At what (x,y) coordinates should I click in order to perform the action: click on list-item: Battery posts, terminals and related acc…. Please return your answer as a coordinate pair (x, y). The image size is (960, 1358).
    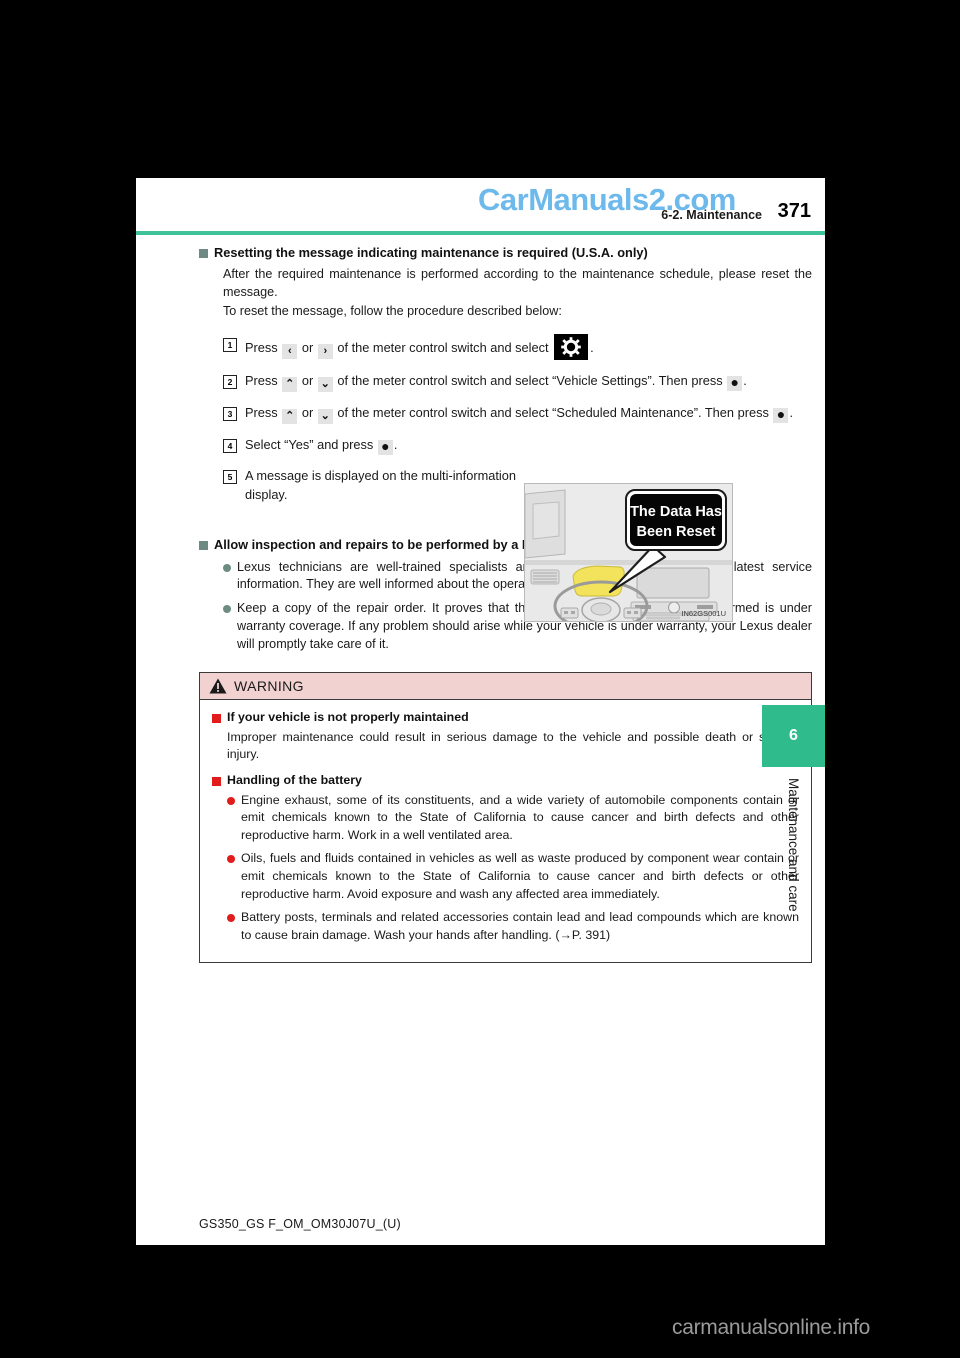
    Looking at the image, I should click on (513, 926).